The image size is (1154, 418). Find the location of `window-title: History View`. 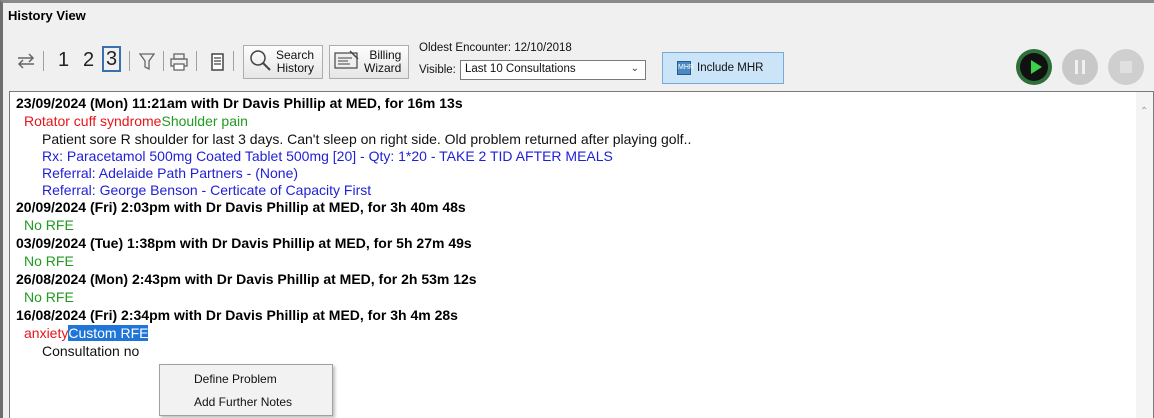

window-title: History View is located at coordinates (47, 15).